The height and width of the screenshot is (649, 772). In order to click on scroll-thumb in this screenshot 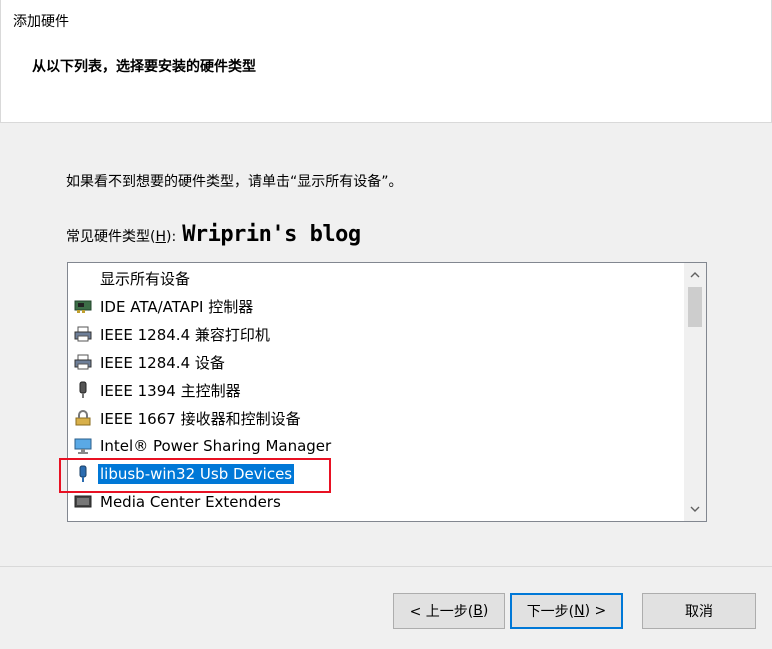, I will do `click(695, 307)`.